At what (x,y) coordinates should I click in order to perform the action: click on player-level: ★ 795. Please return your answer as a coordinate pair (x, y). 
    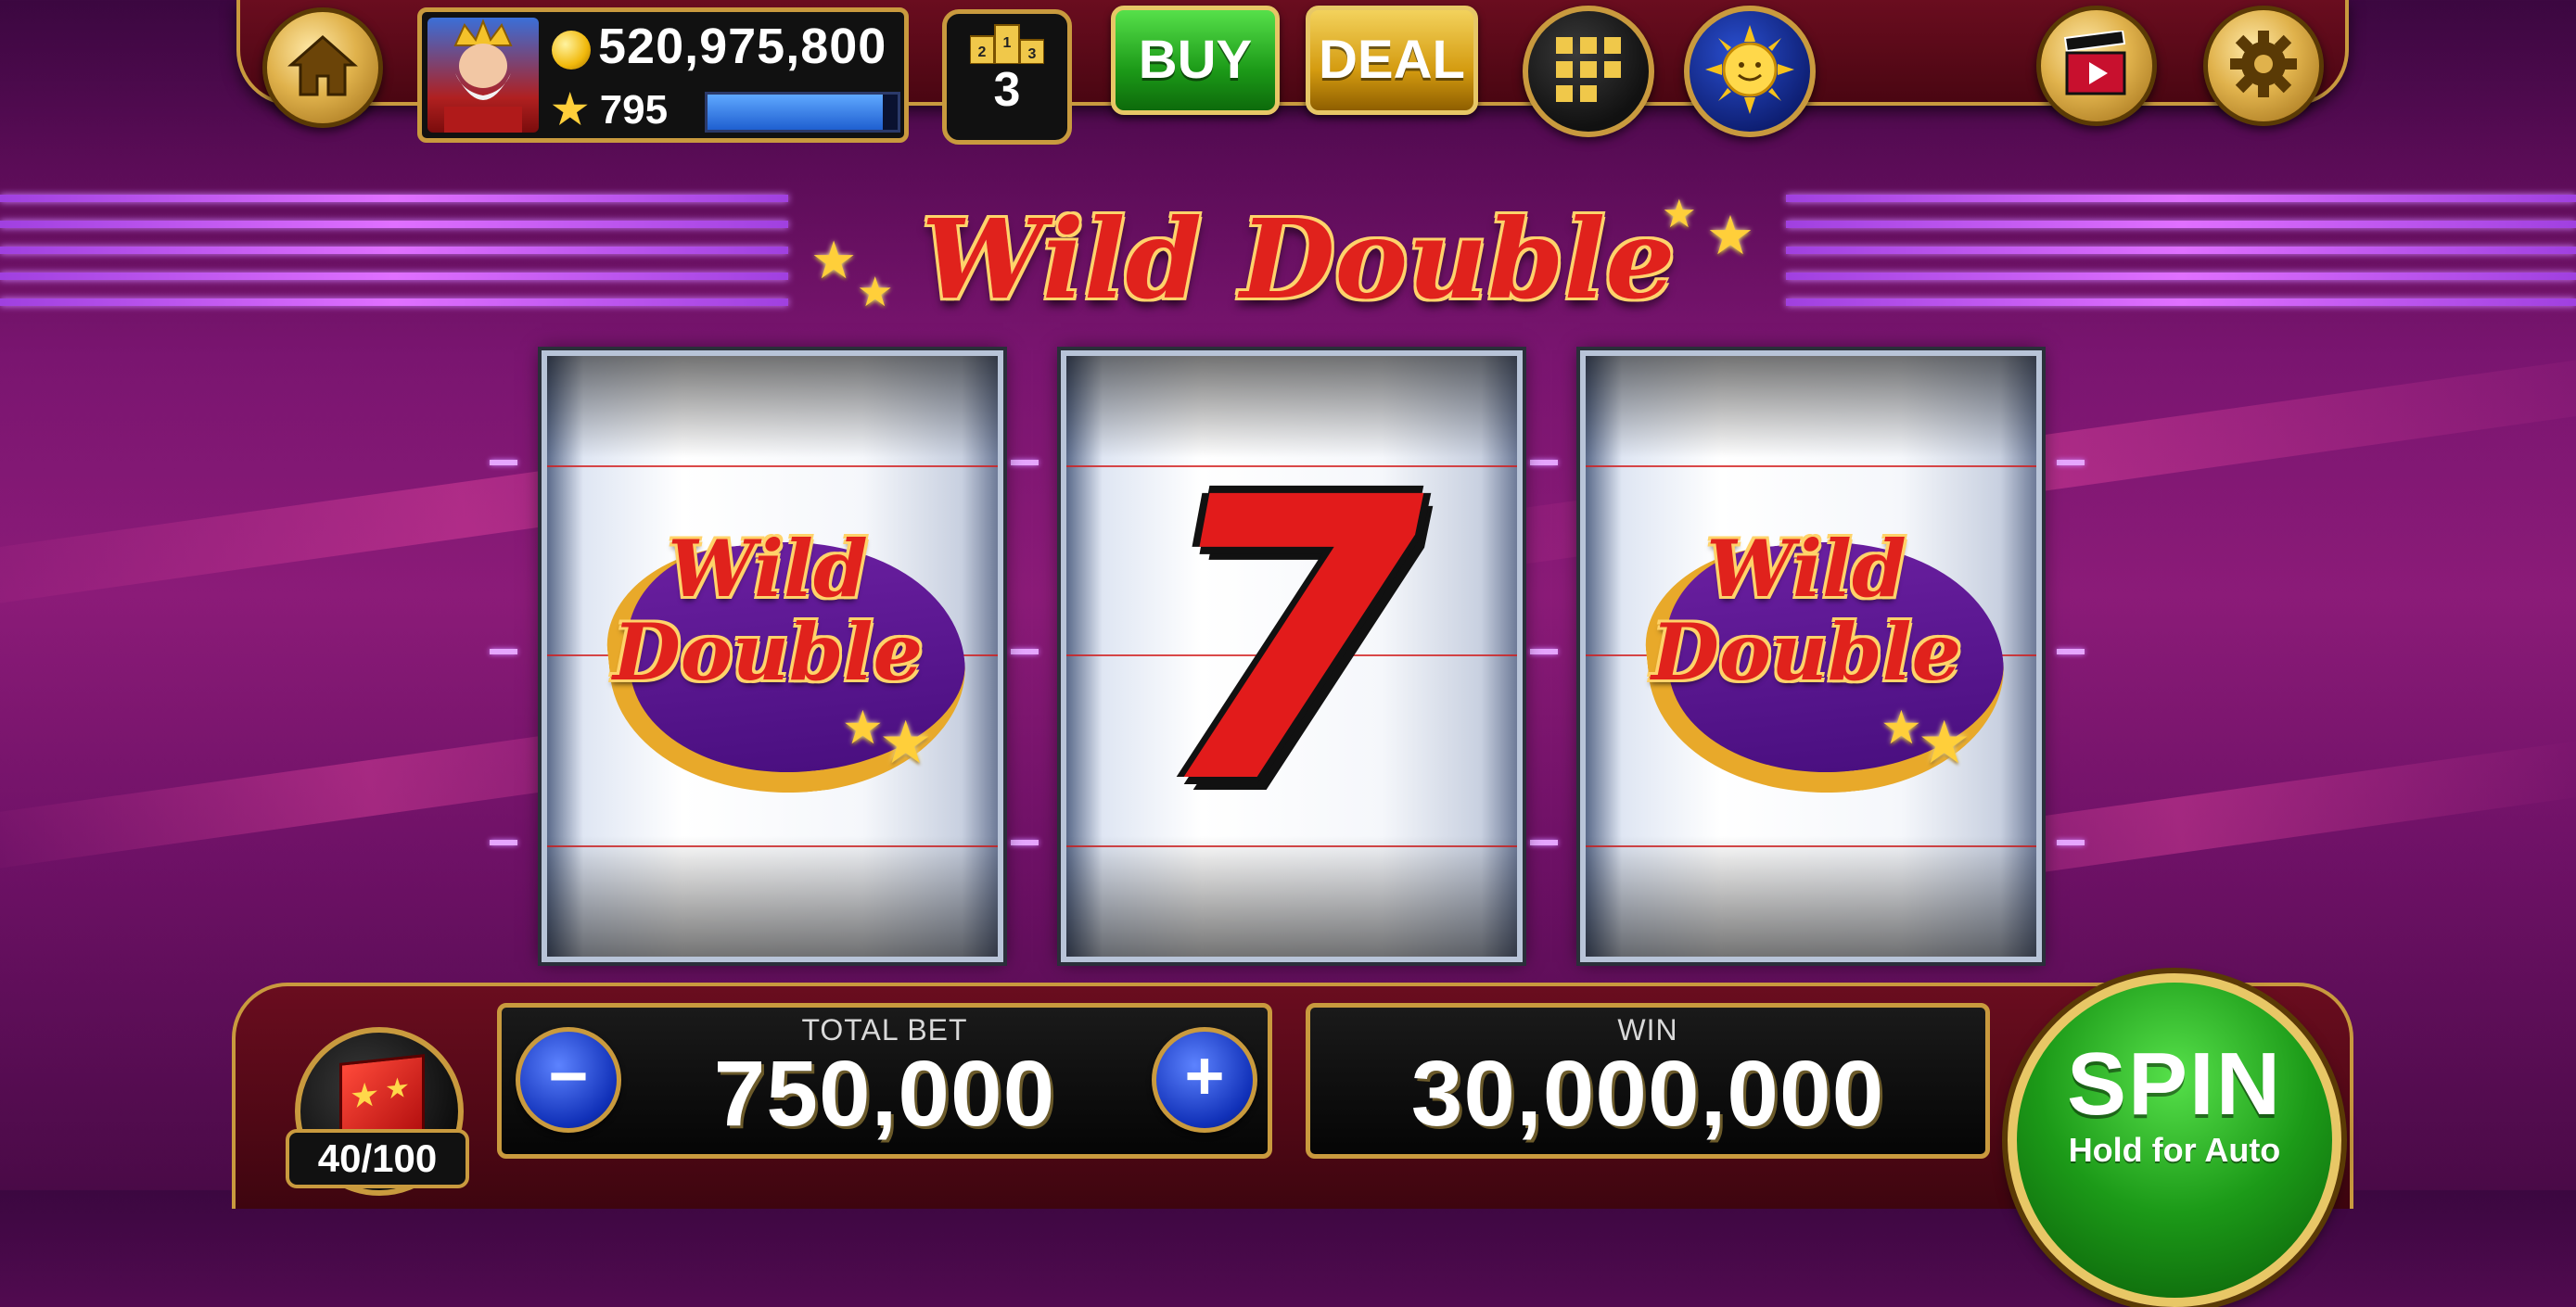
    Looking at the image, I should click on (610, 109).